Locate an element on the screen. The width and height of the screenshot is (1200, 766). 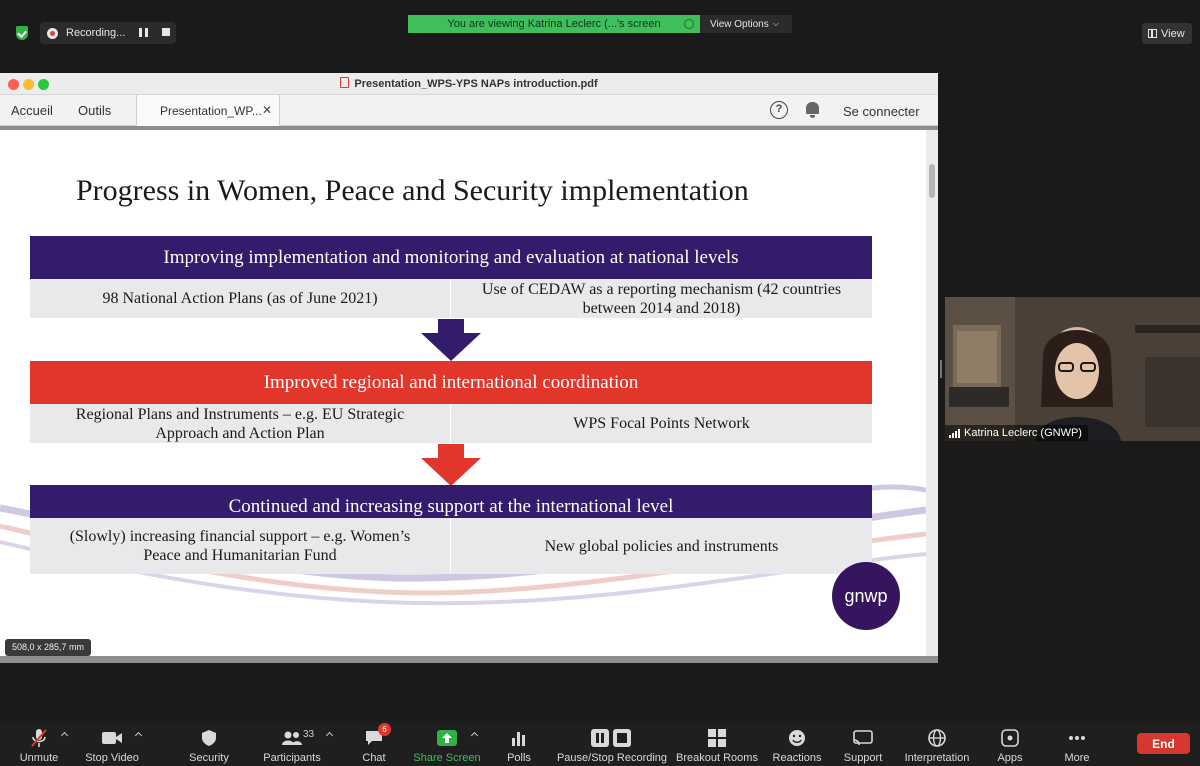
nav-tools: Outils is located at coordinates (94, 110).